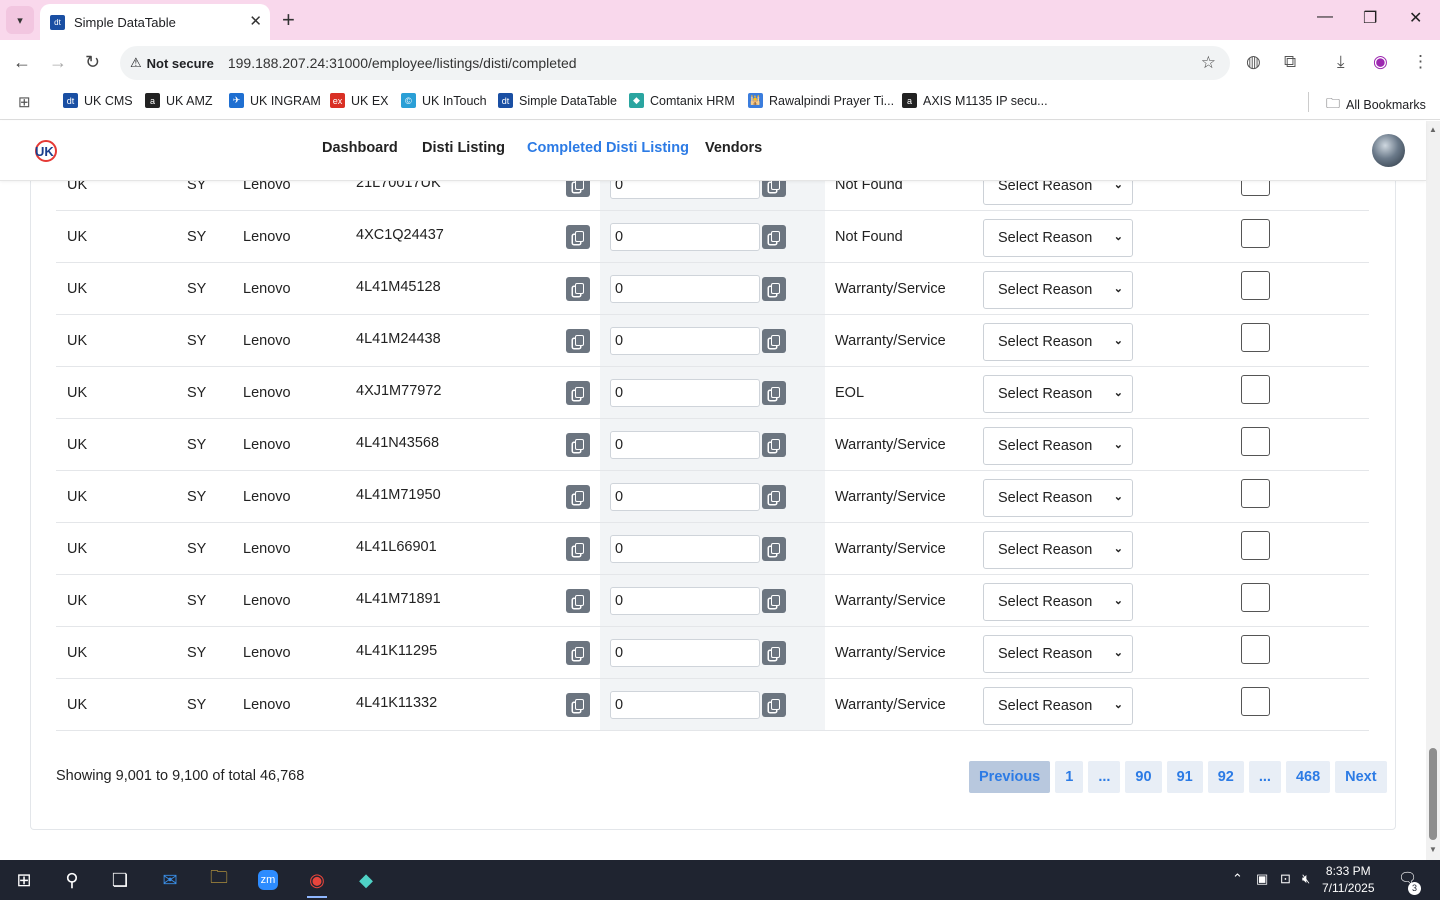 This screenshot has width=1440, height=900. I want to click on scrollbar-thumb, so click(1433, 794).